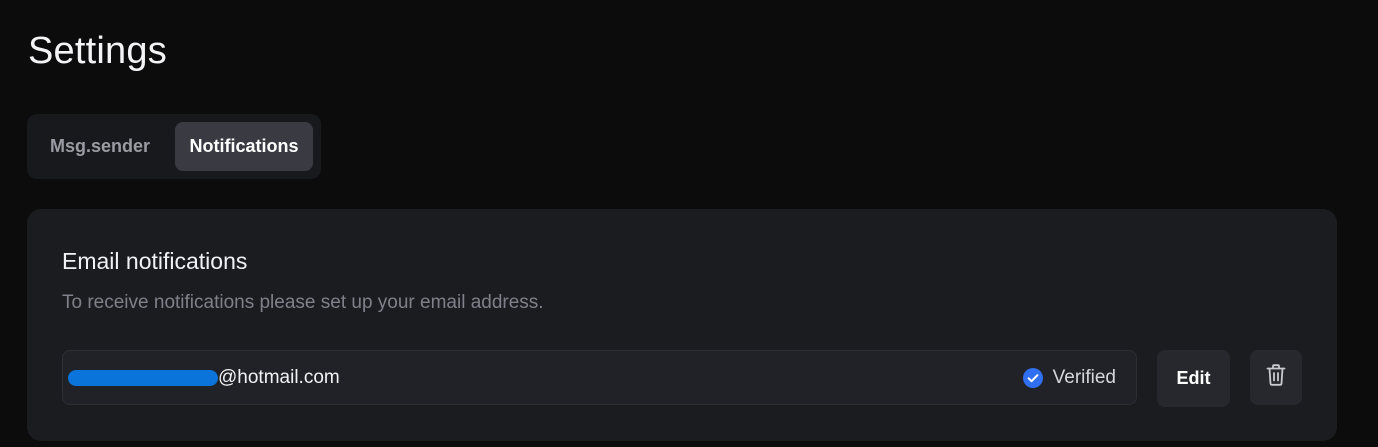 The width and height of the screenshot is (1378, 447). What do you see at coordinates (97, 51) in the screenshot?
I see `page-title: Settings` at bounding box center [97, 51].